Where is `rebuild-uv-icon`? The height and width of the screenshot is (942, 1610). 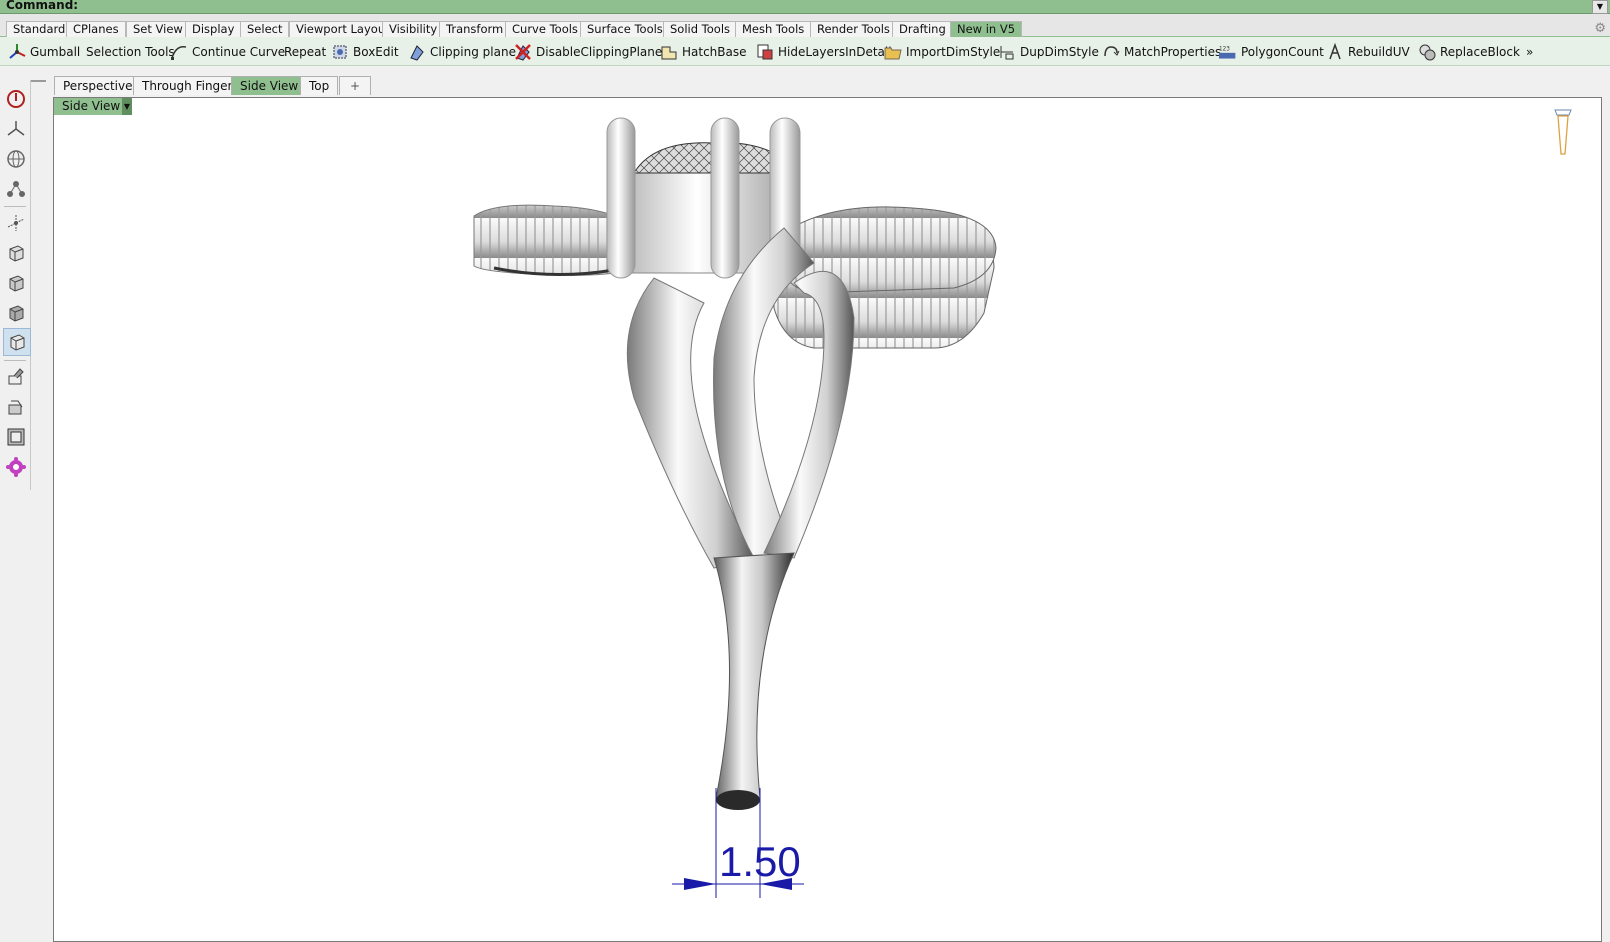
rebuild-uv-icon is located at coordinates (1335, 51).